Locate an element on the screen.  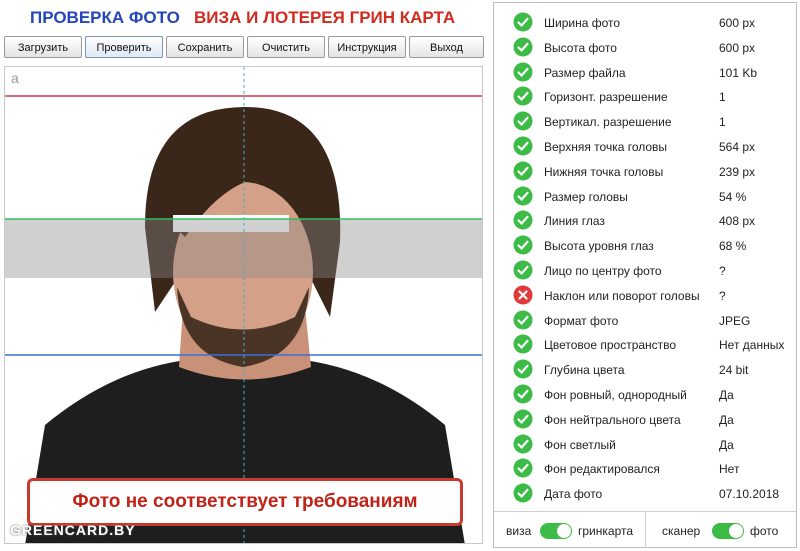
check-value: JPEG is located at coordinates (735, 320).